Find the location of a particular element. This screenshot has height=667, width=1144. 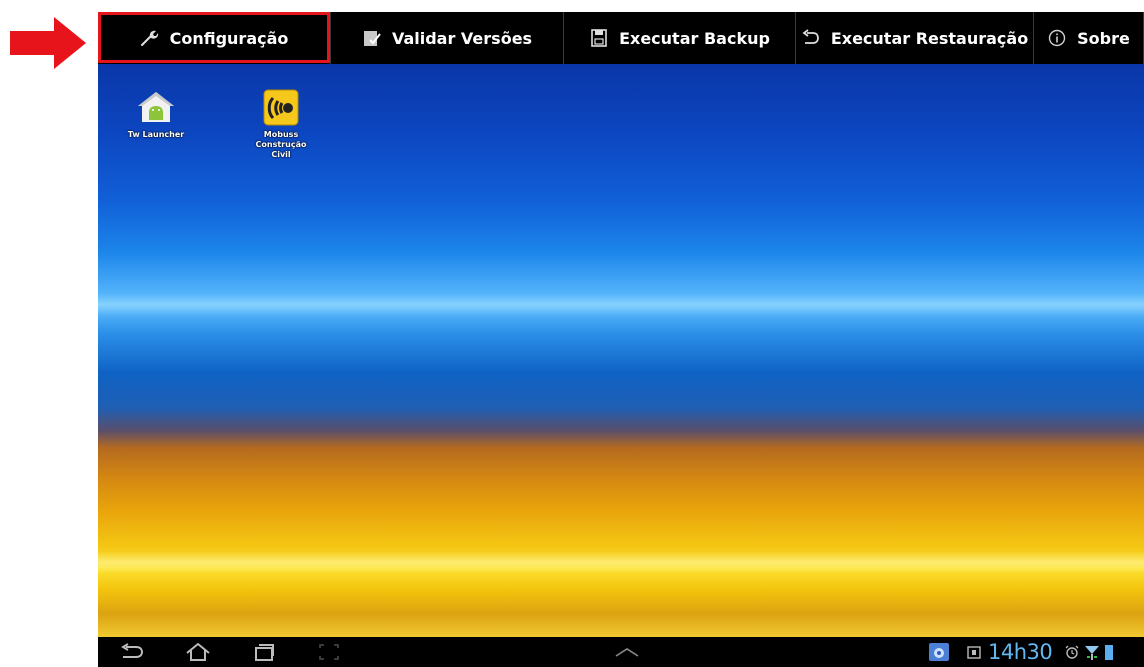

notification-app is located at coordinates (939, 652).